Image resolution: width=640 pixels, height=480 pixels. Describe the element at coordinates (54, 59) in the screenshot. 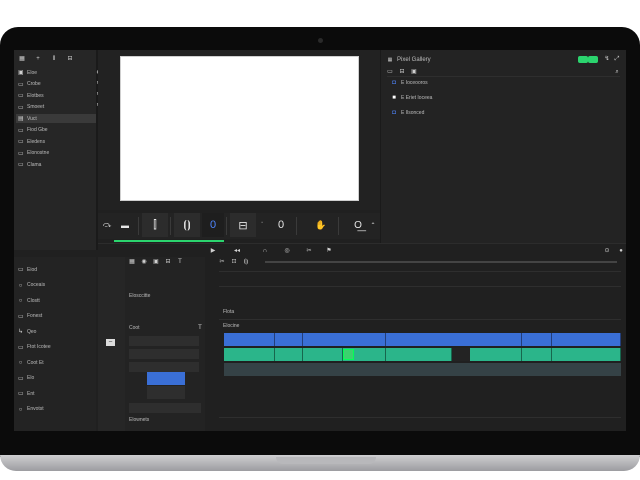

I see `split-icon: ⫴` at that location.